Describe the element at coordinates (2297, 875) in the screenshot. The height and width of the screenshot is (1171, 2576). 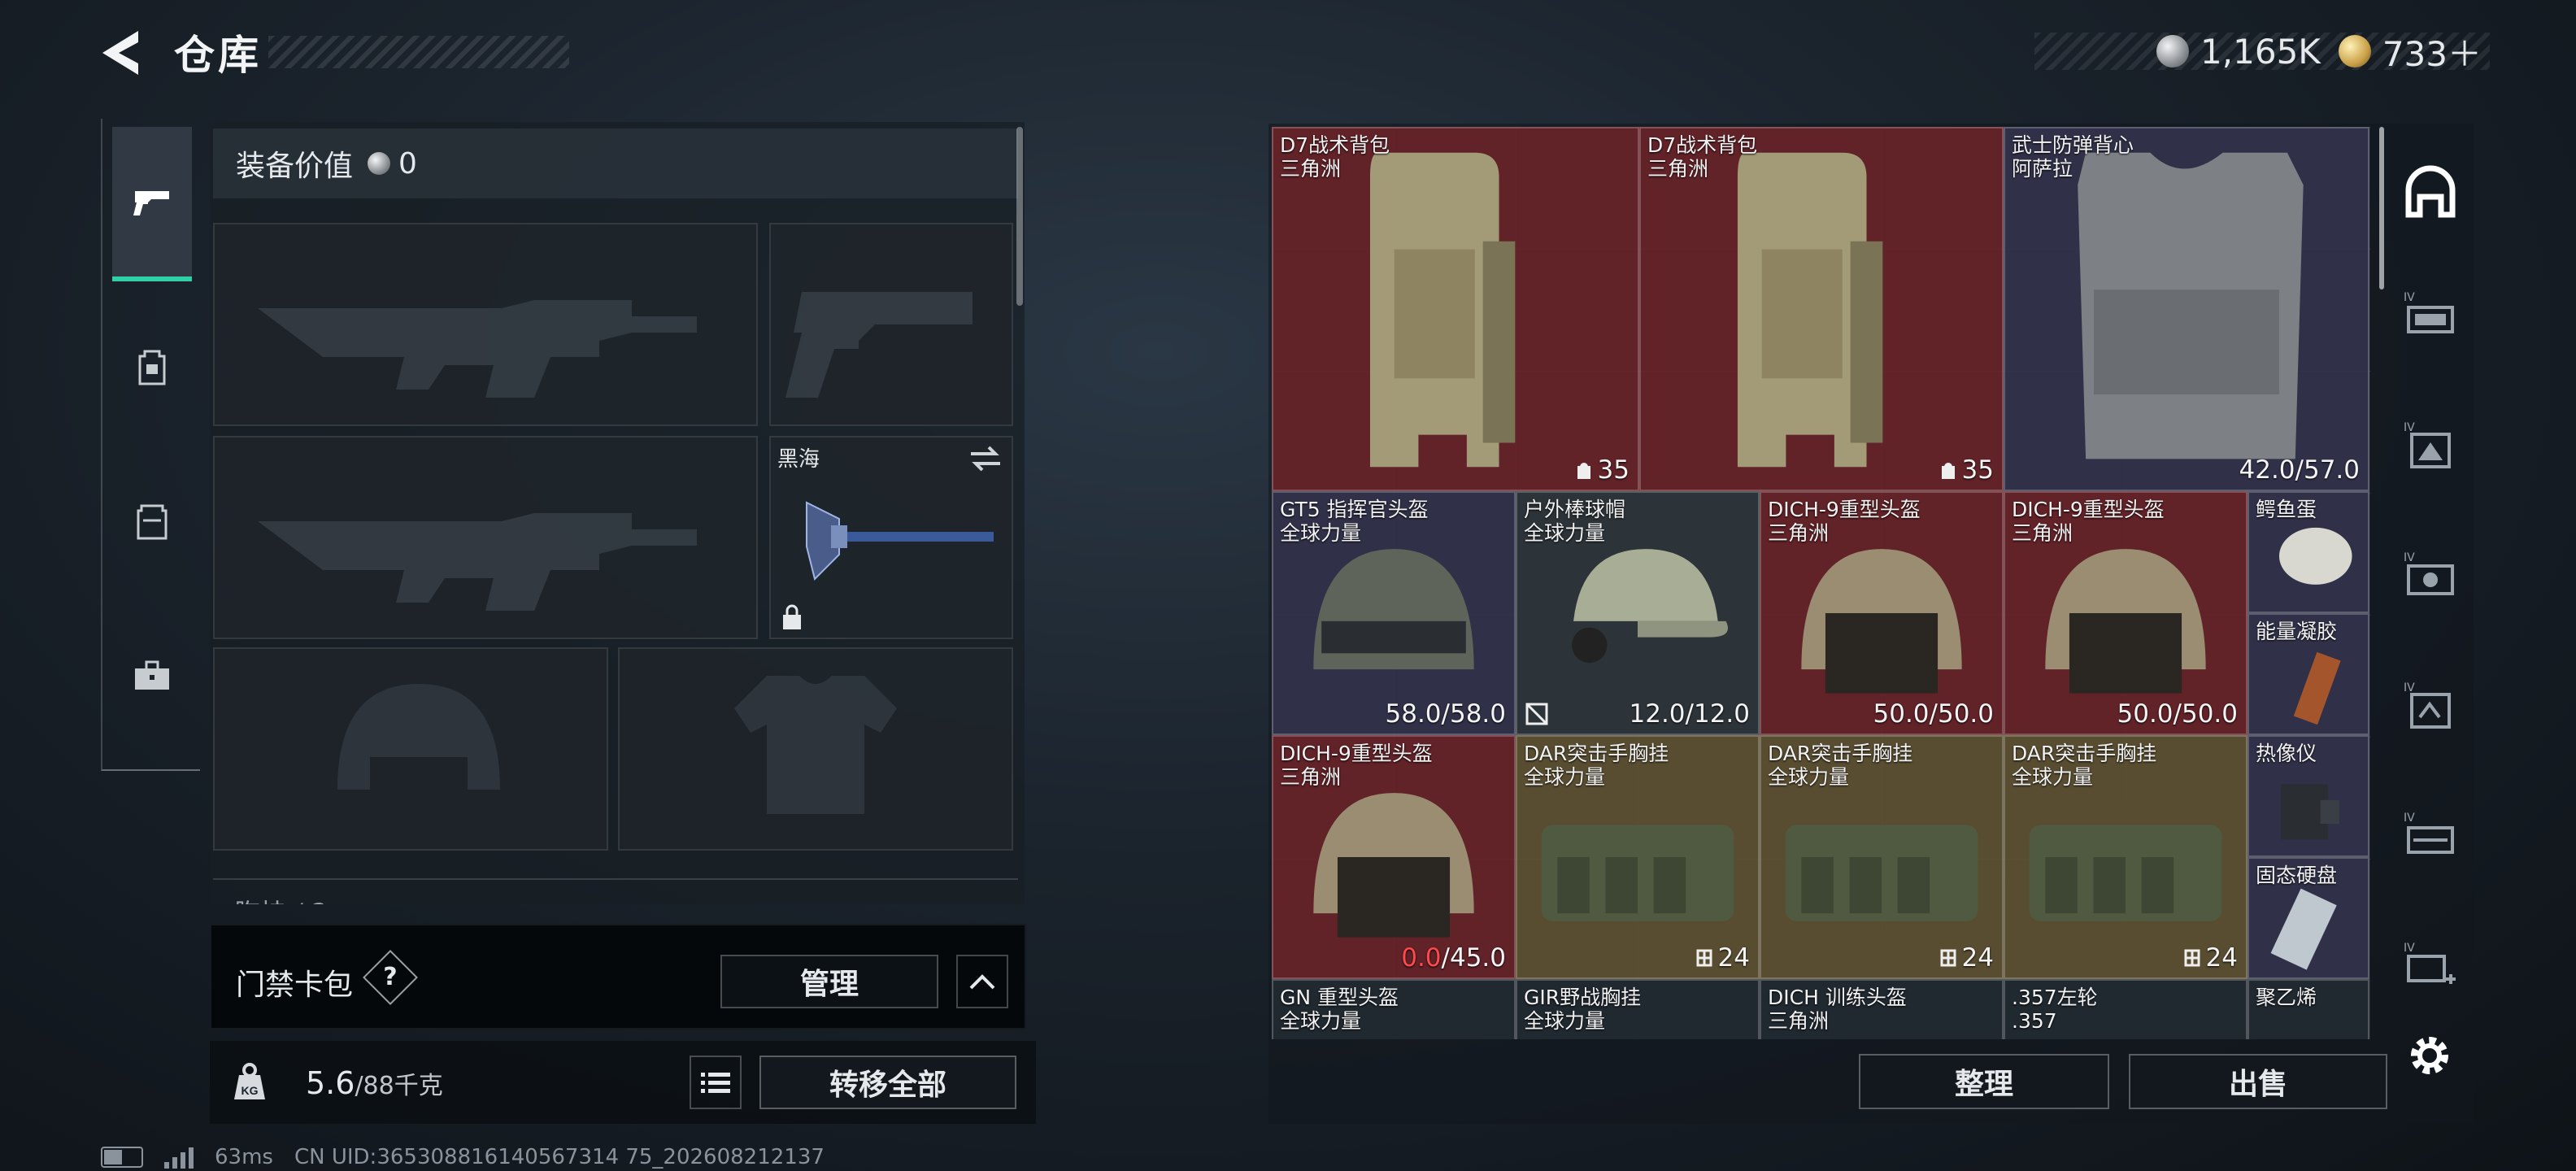
I see `item-name: 固态硬盘` at that location.